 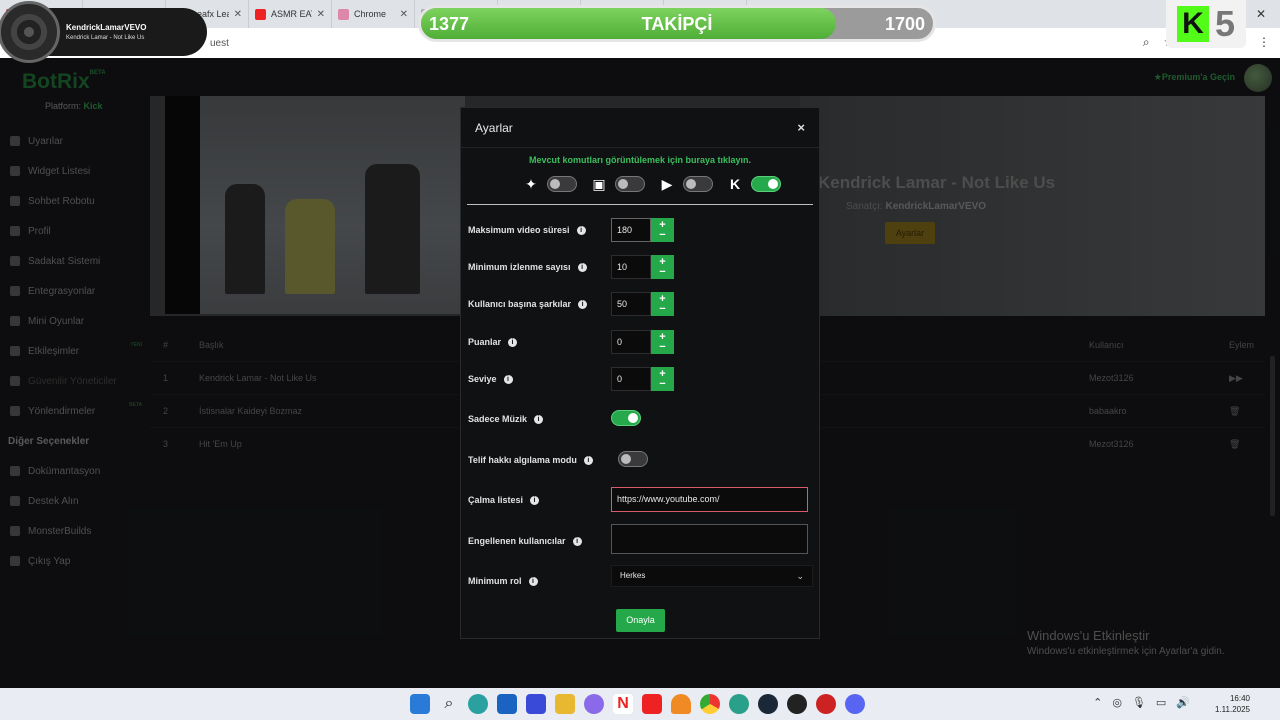 What do you see at coordinates (485, 342) in the screenshot?
I see `points-label: Puanlar` at bounding box center [485, 342].